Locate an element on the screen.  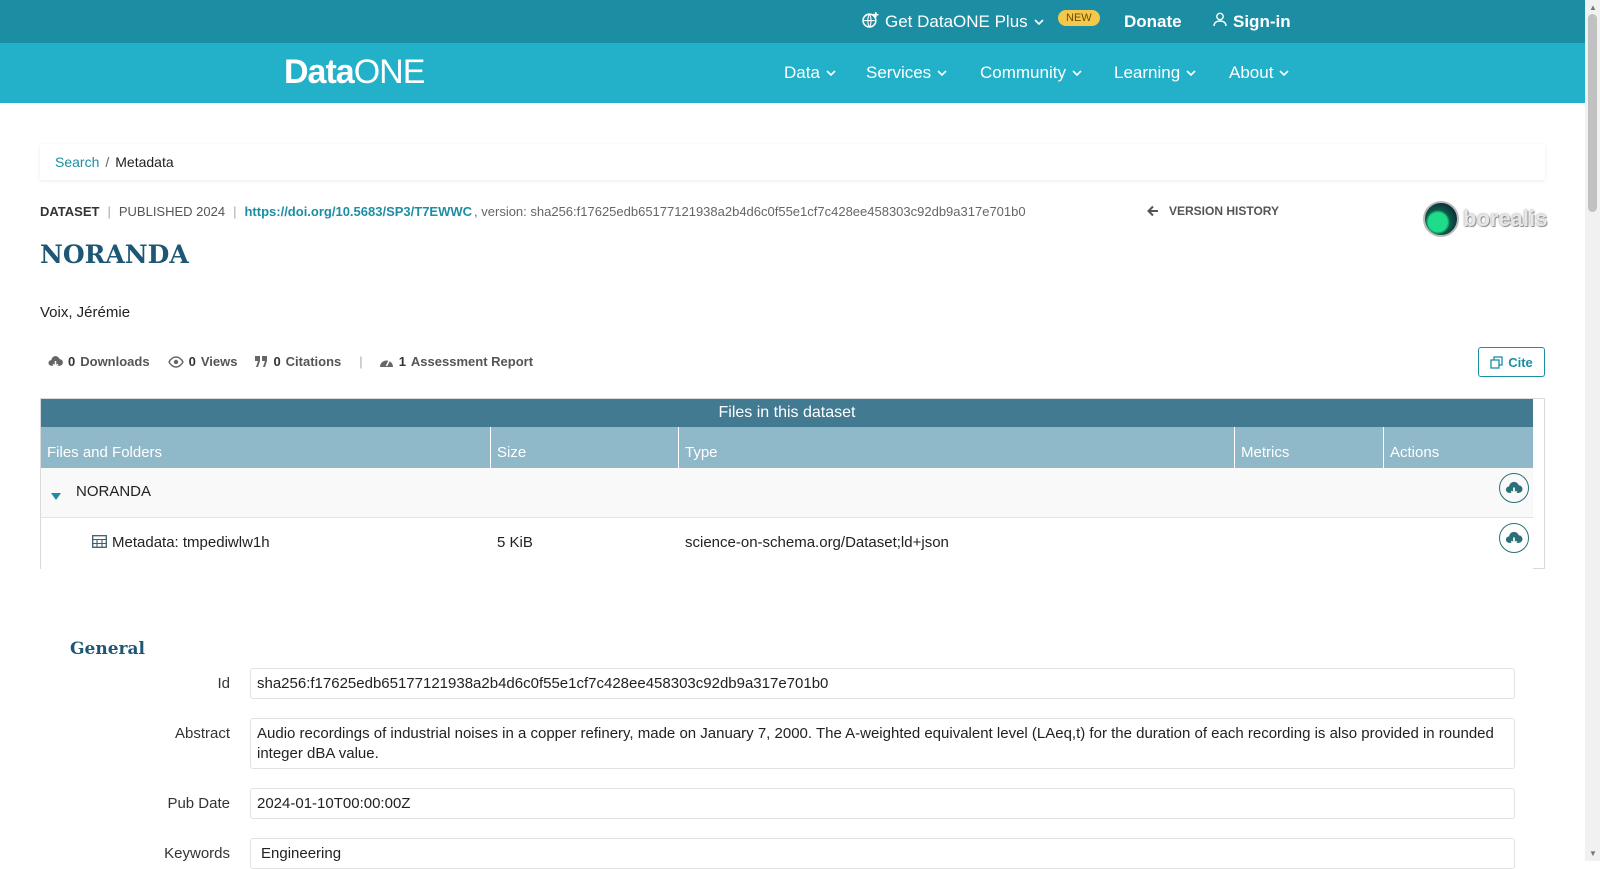
keywords-label: Keywords is located at coordinates (197, 853).